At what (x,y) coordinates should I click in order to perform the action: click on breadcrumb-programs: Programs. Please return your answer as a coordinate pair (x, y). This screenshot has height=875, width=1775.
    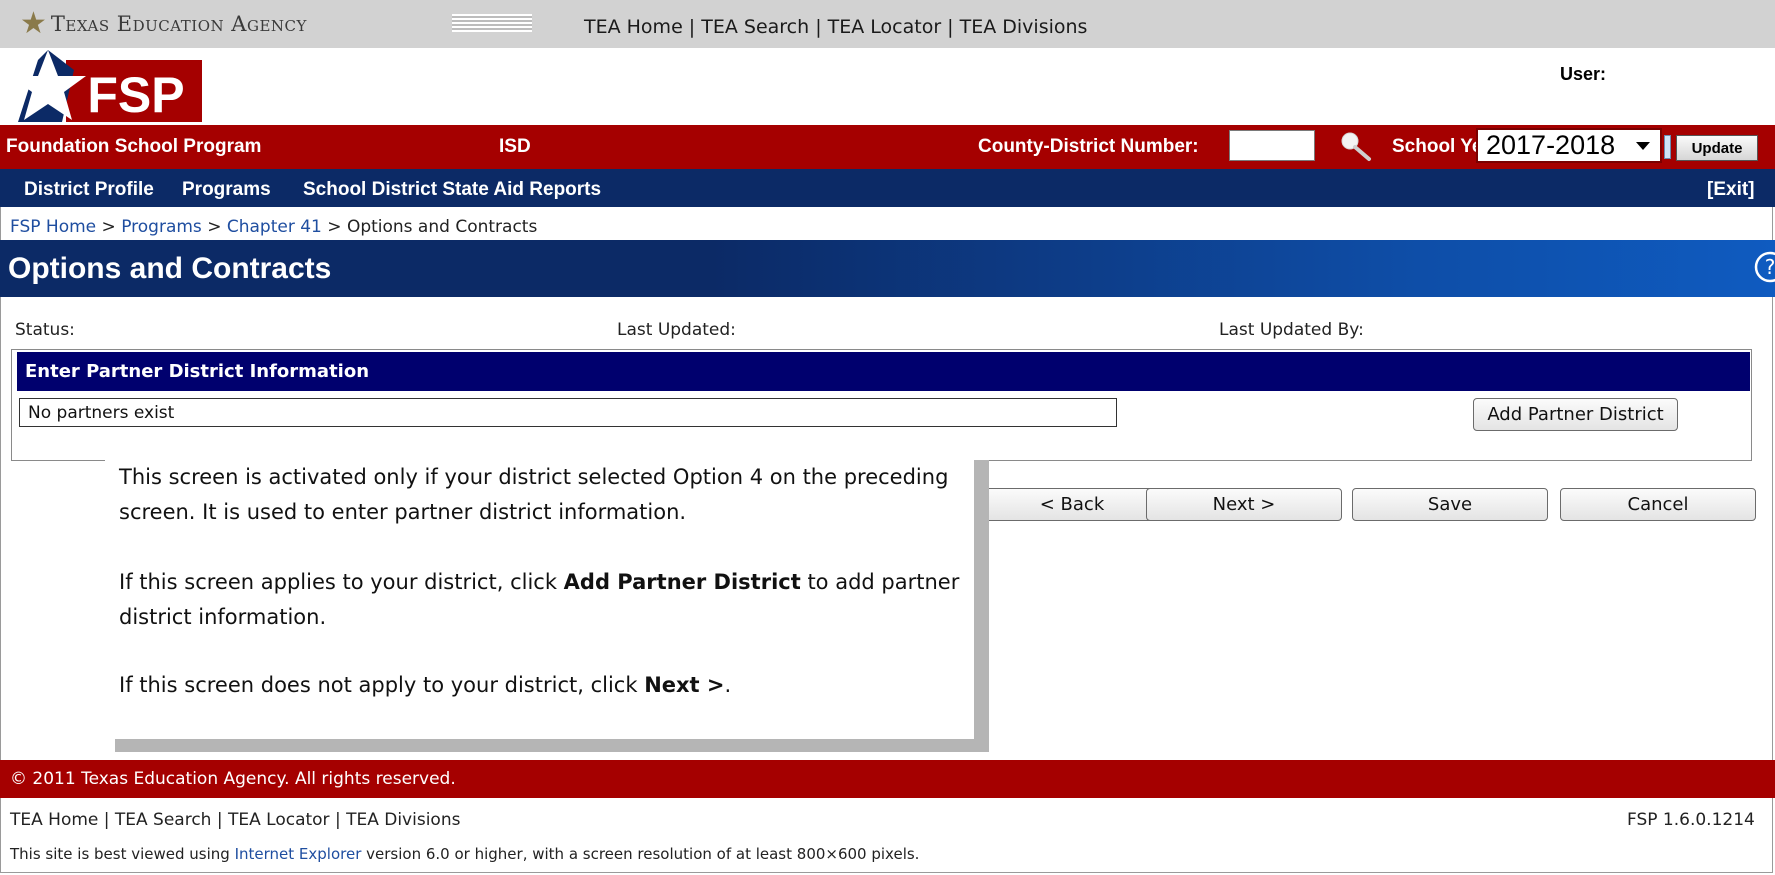
    Looking at the image, I should click on (161, 227).